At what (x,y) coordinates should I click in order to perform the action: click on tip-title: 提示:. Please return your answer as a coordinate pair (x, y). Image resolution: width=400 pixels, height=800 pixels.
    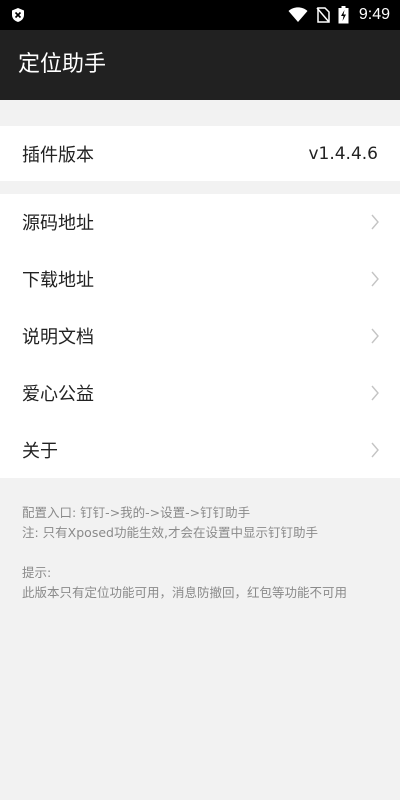
    Looking at the image, I should click on (37, 572).